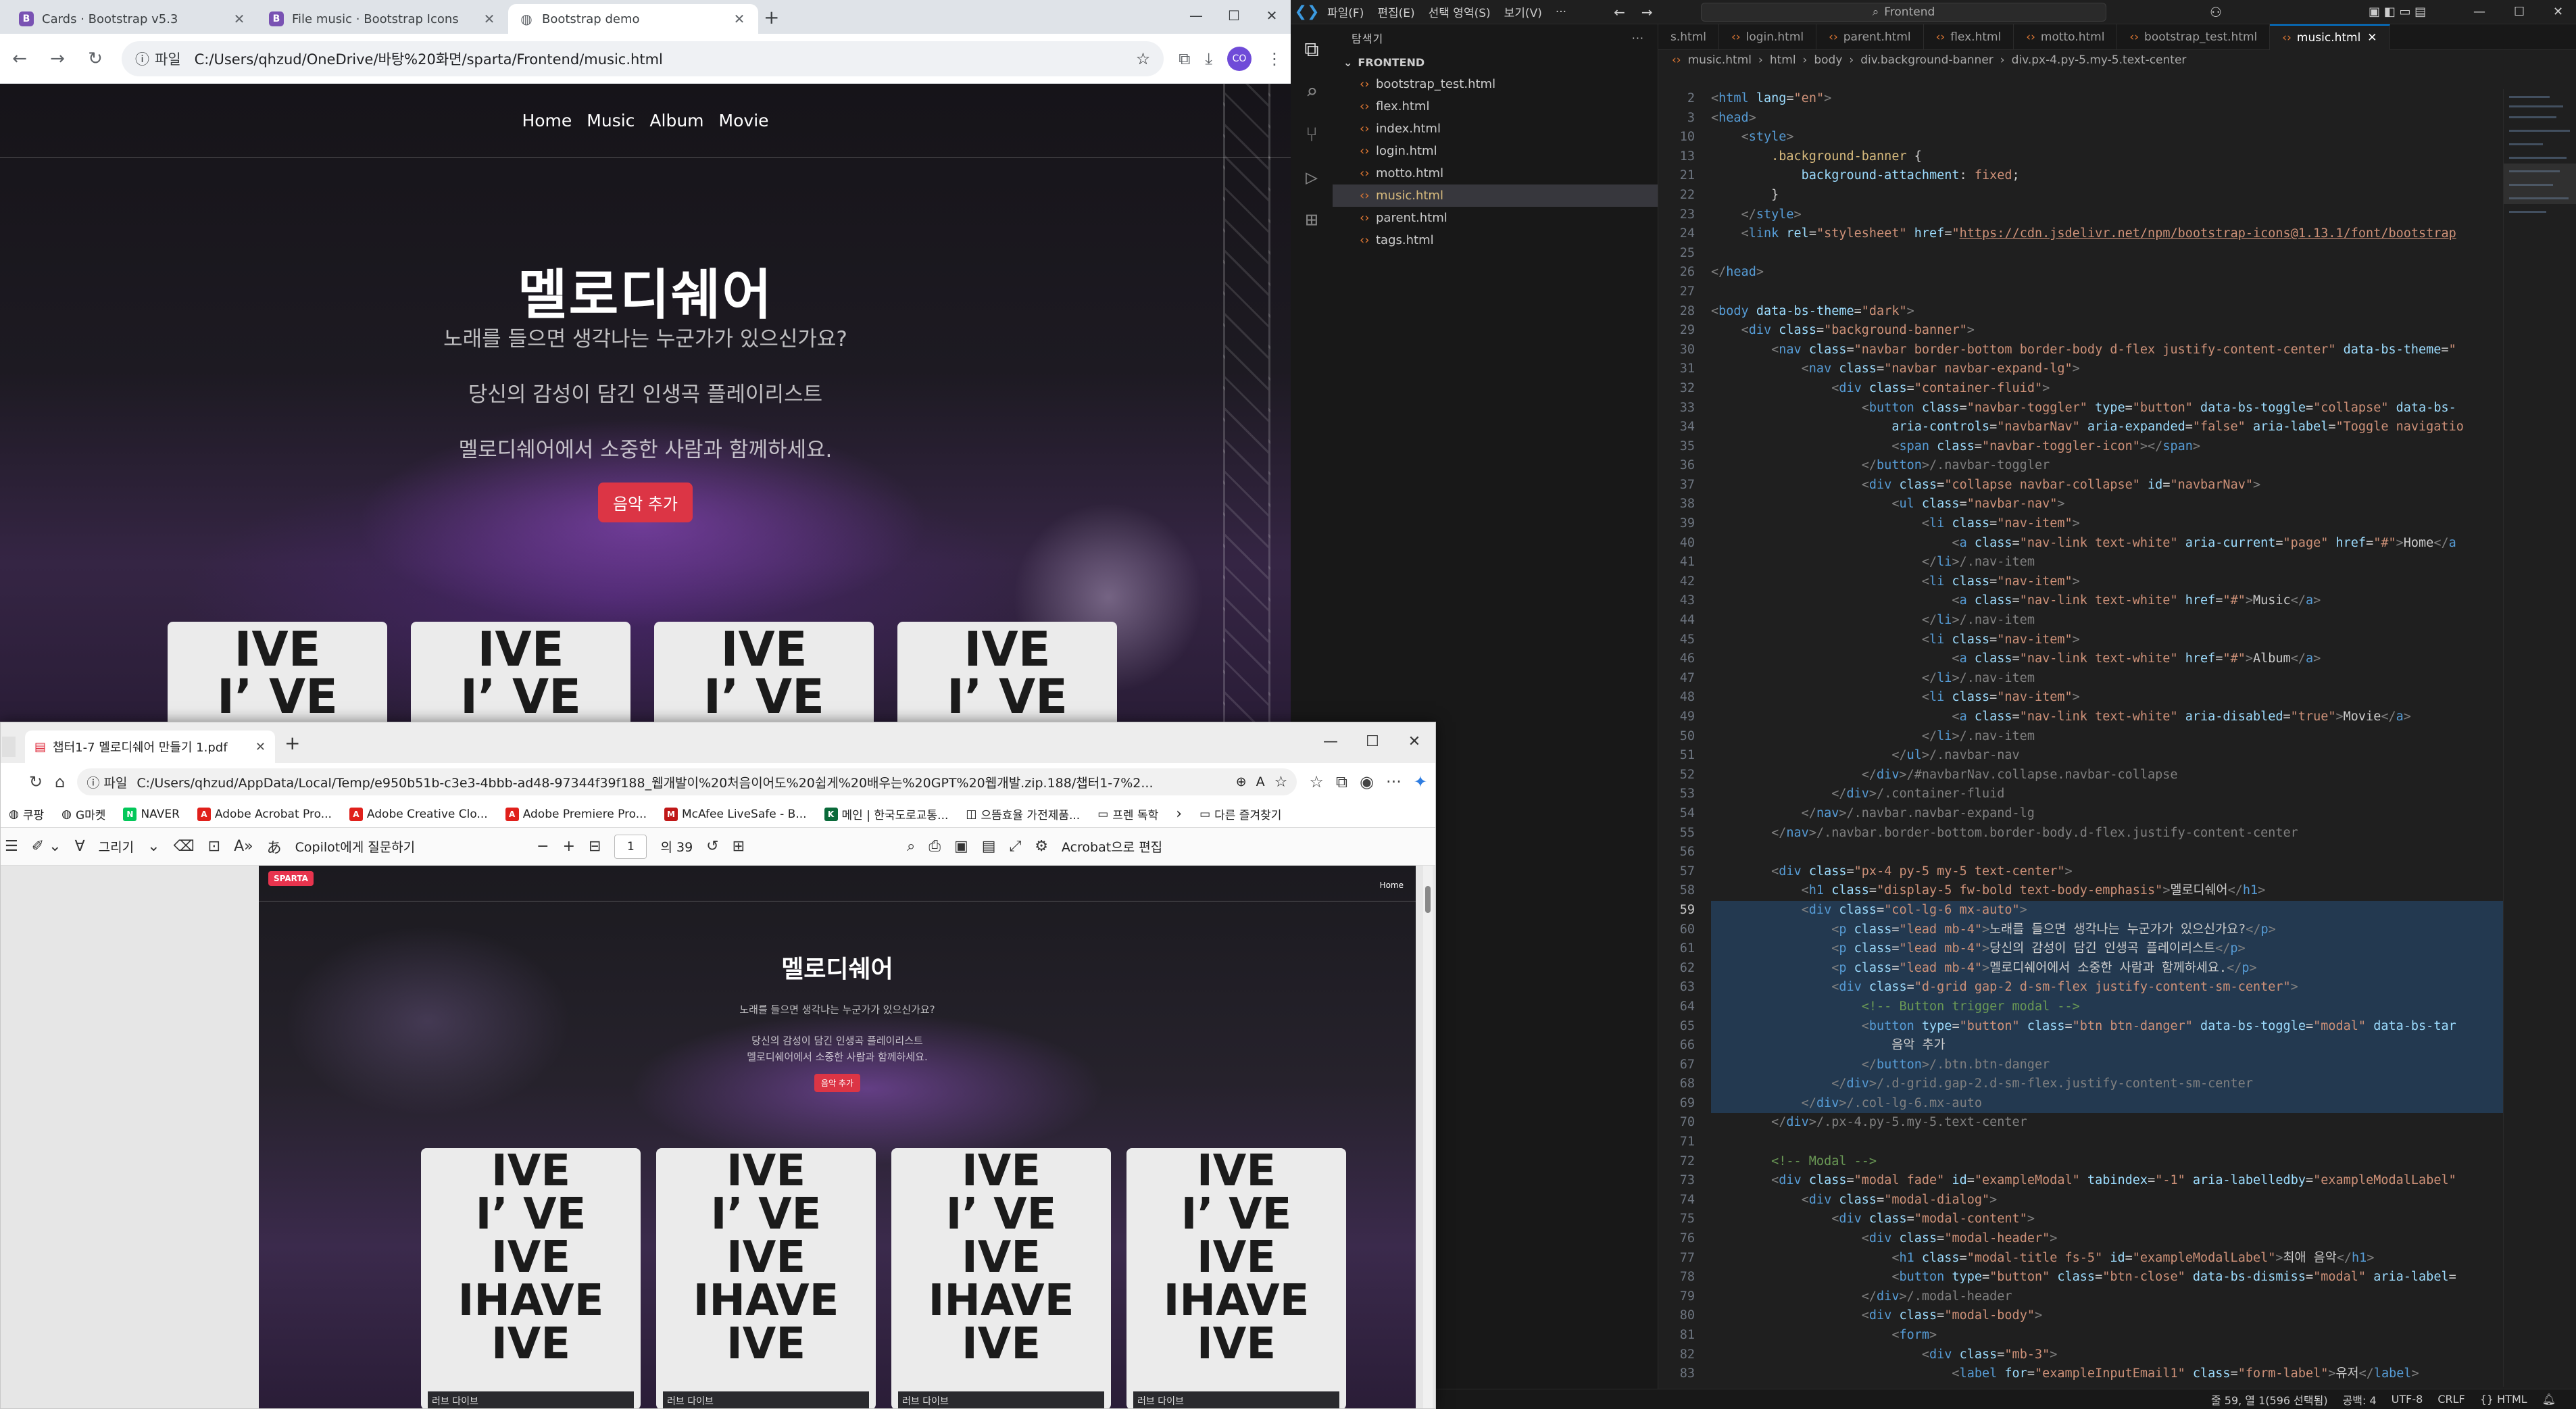  What do you see at coordinates (11, 846) in the screenshot?
I see `menu-icon: ☰` at bounding box center [11, 846].